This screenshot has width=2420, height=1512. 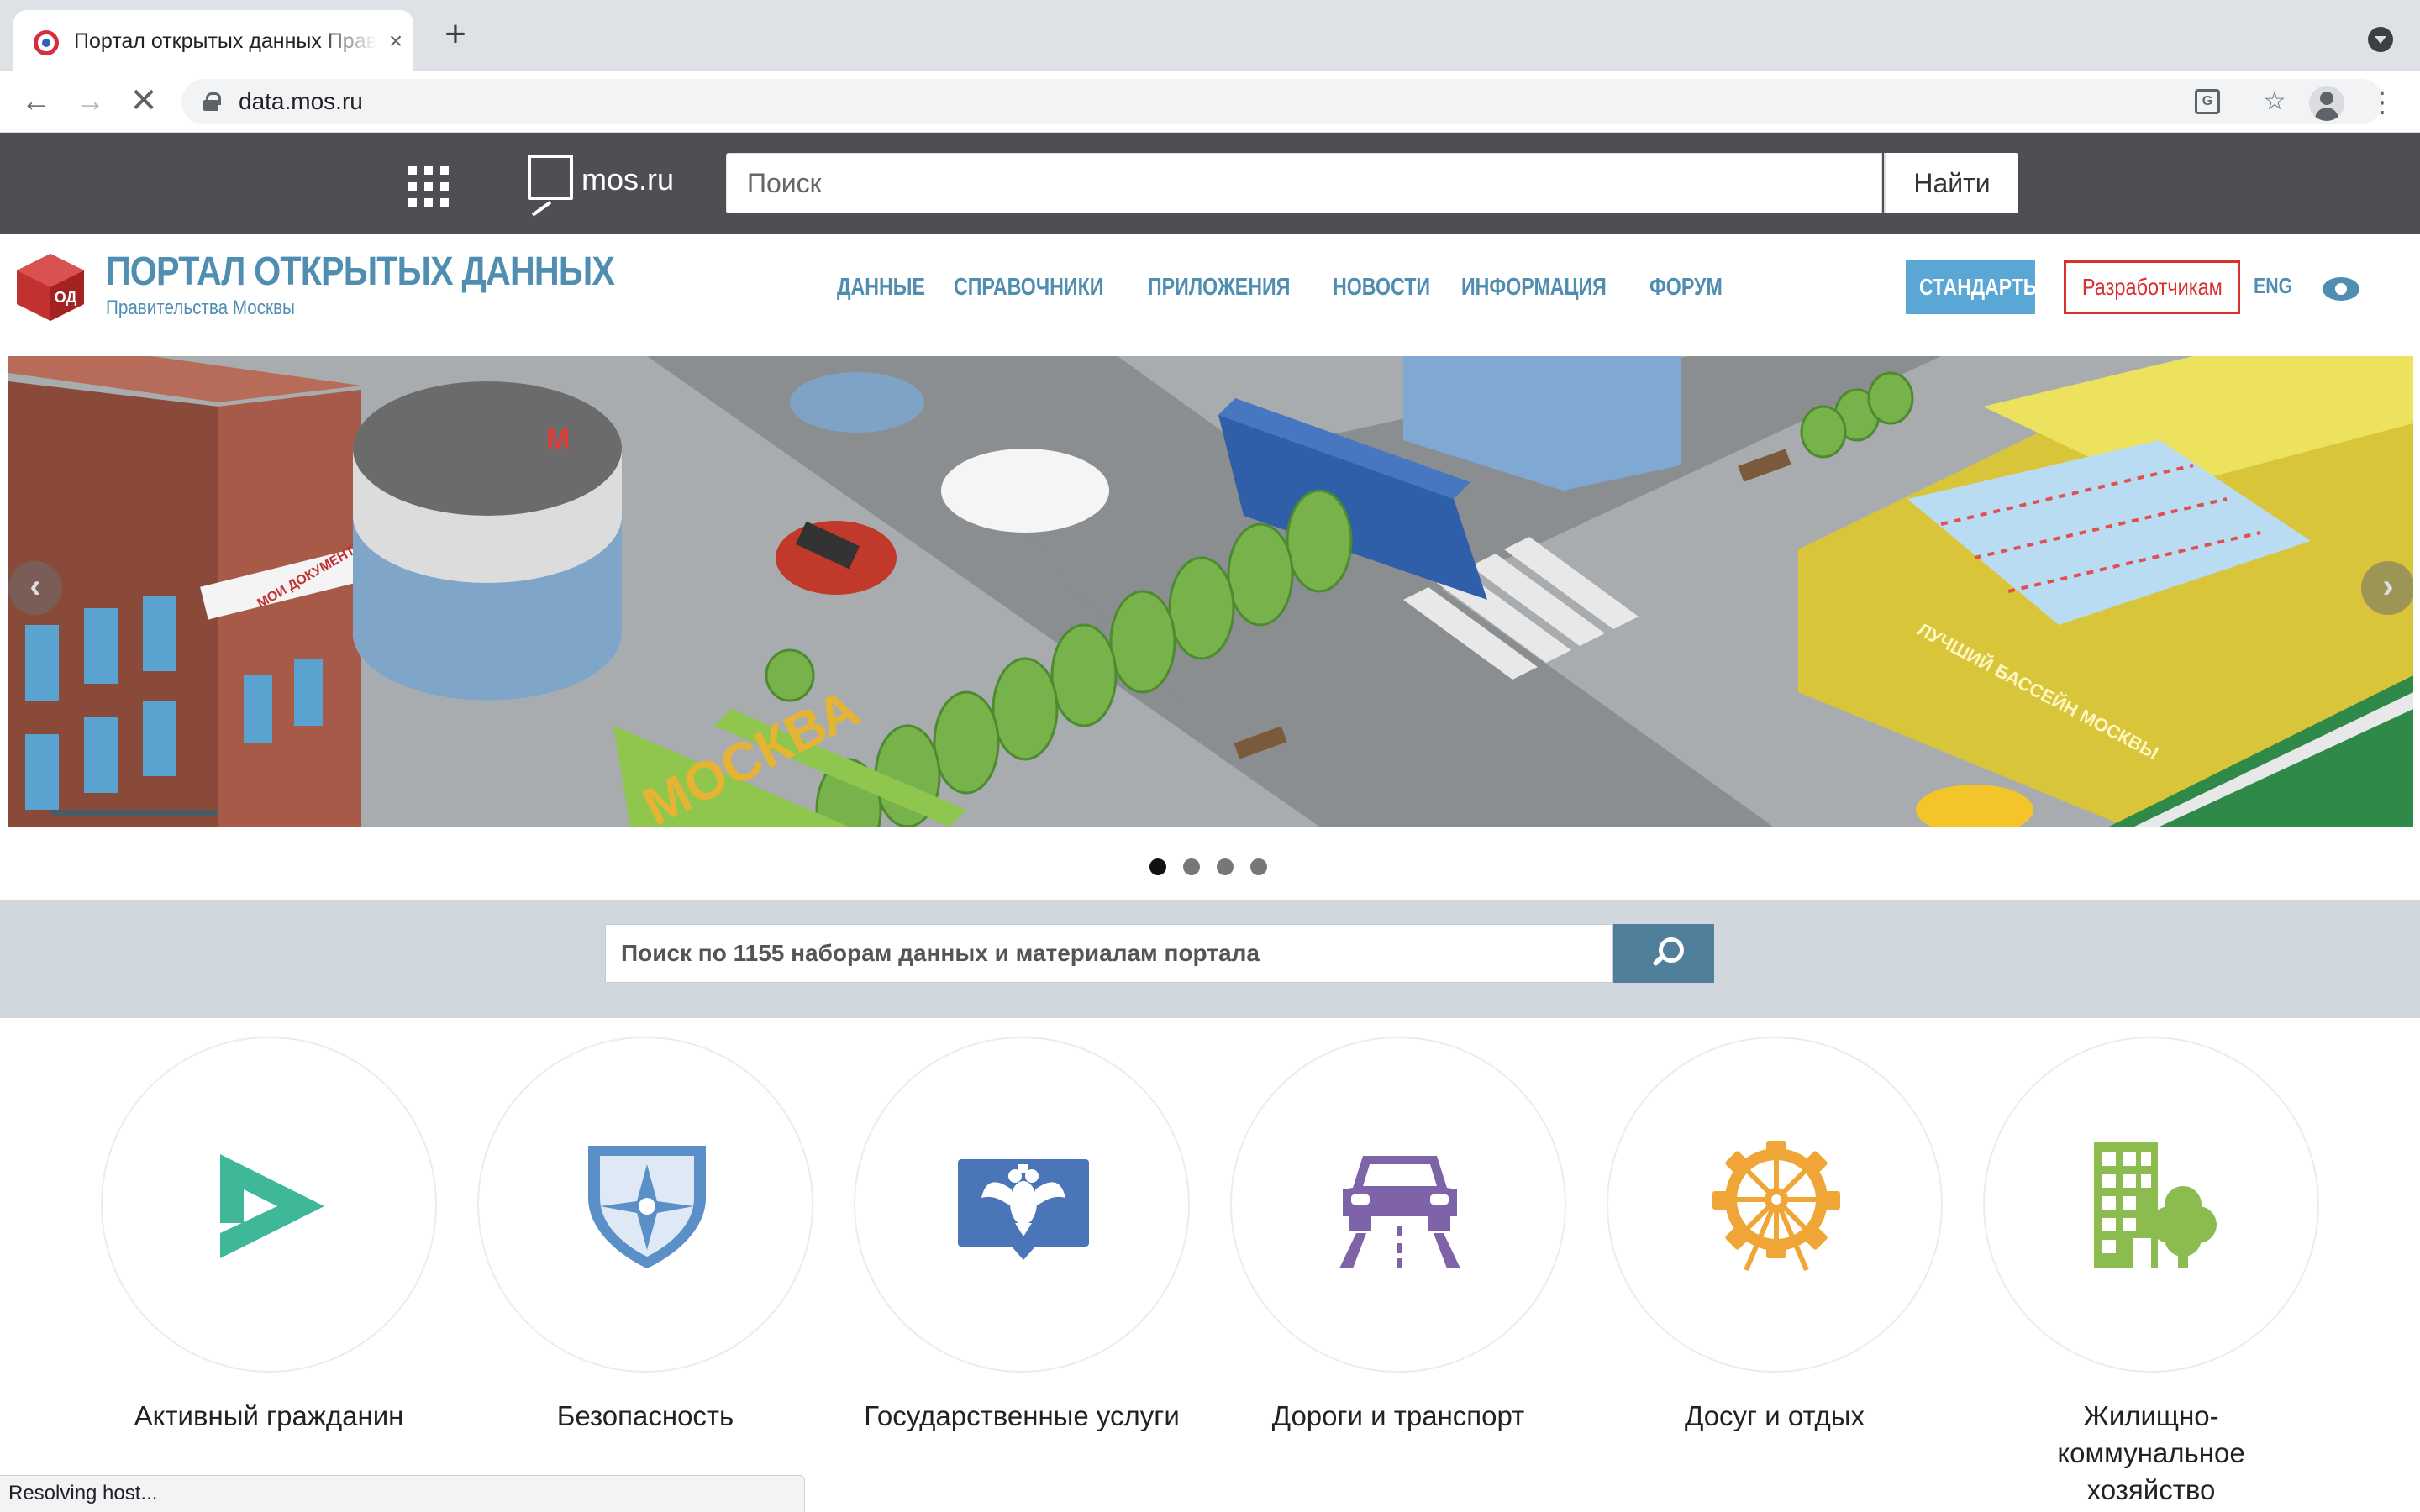 I want to click on coat-of-arms-icon, so click(x=1023, y=1209).